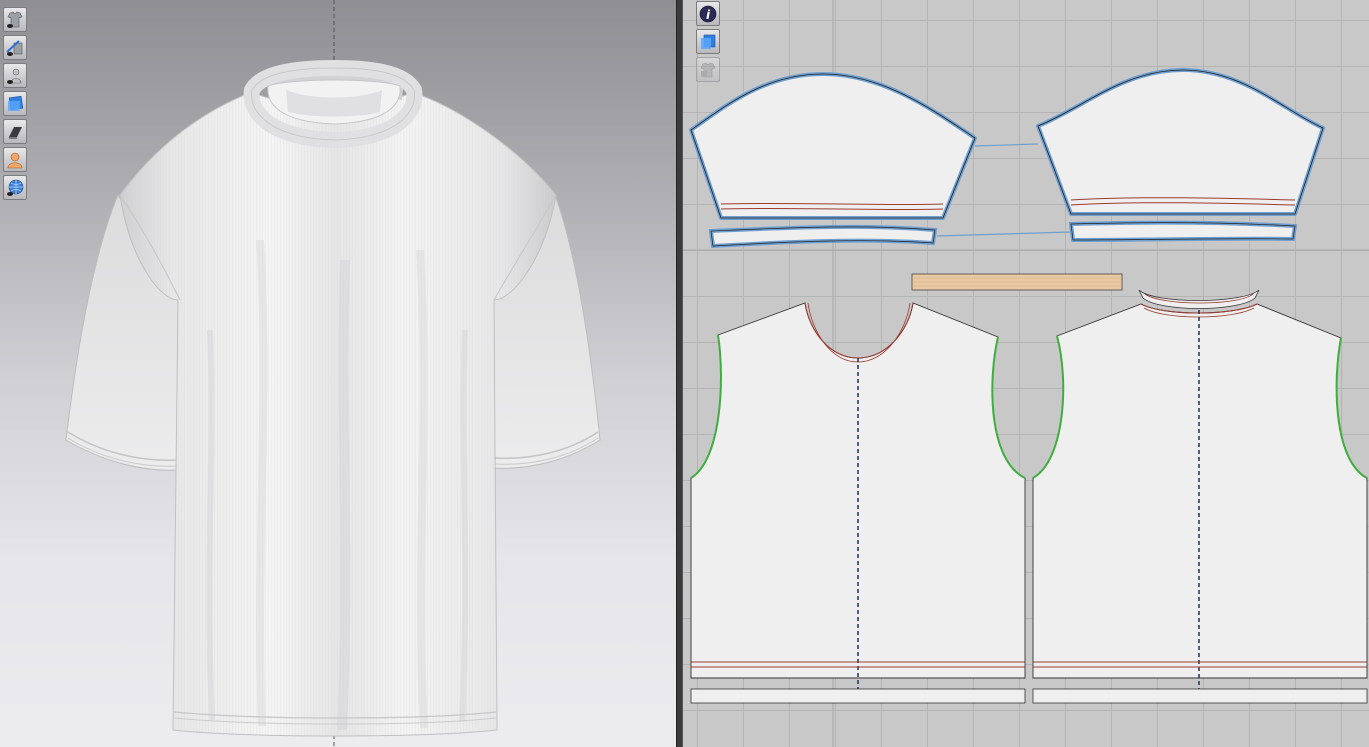 The image size is (1369, 747). I want to click on 2d-toolbar: i, so click(708, 41).